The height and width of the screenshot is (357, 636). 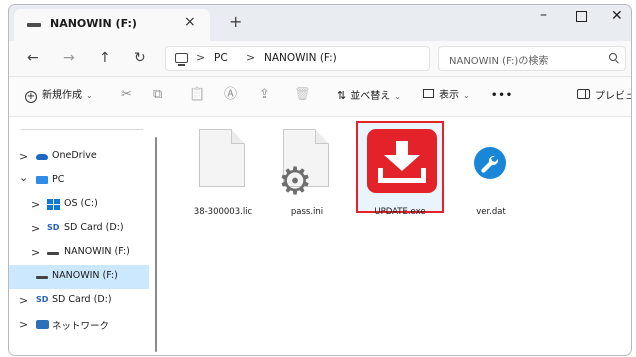 I want to click on search-placeholder: NANOWIN (F:)の検索, so click(x=499, y=61).